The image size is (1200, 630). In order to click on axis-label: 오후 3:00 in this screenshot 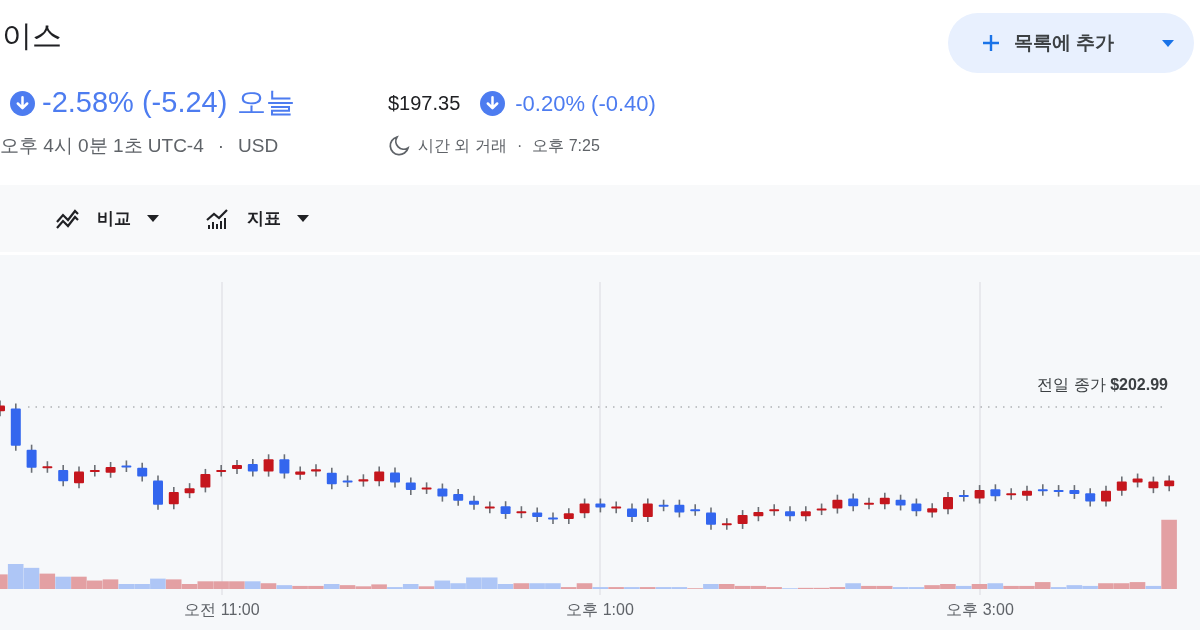, I will do `click(980, 610)`.